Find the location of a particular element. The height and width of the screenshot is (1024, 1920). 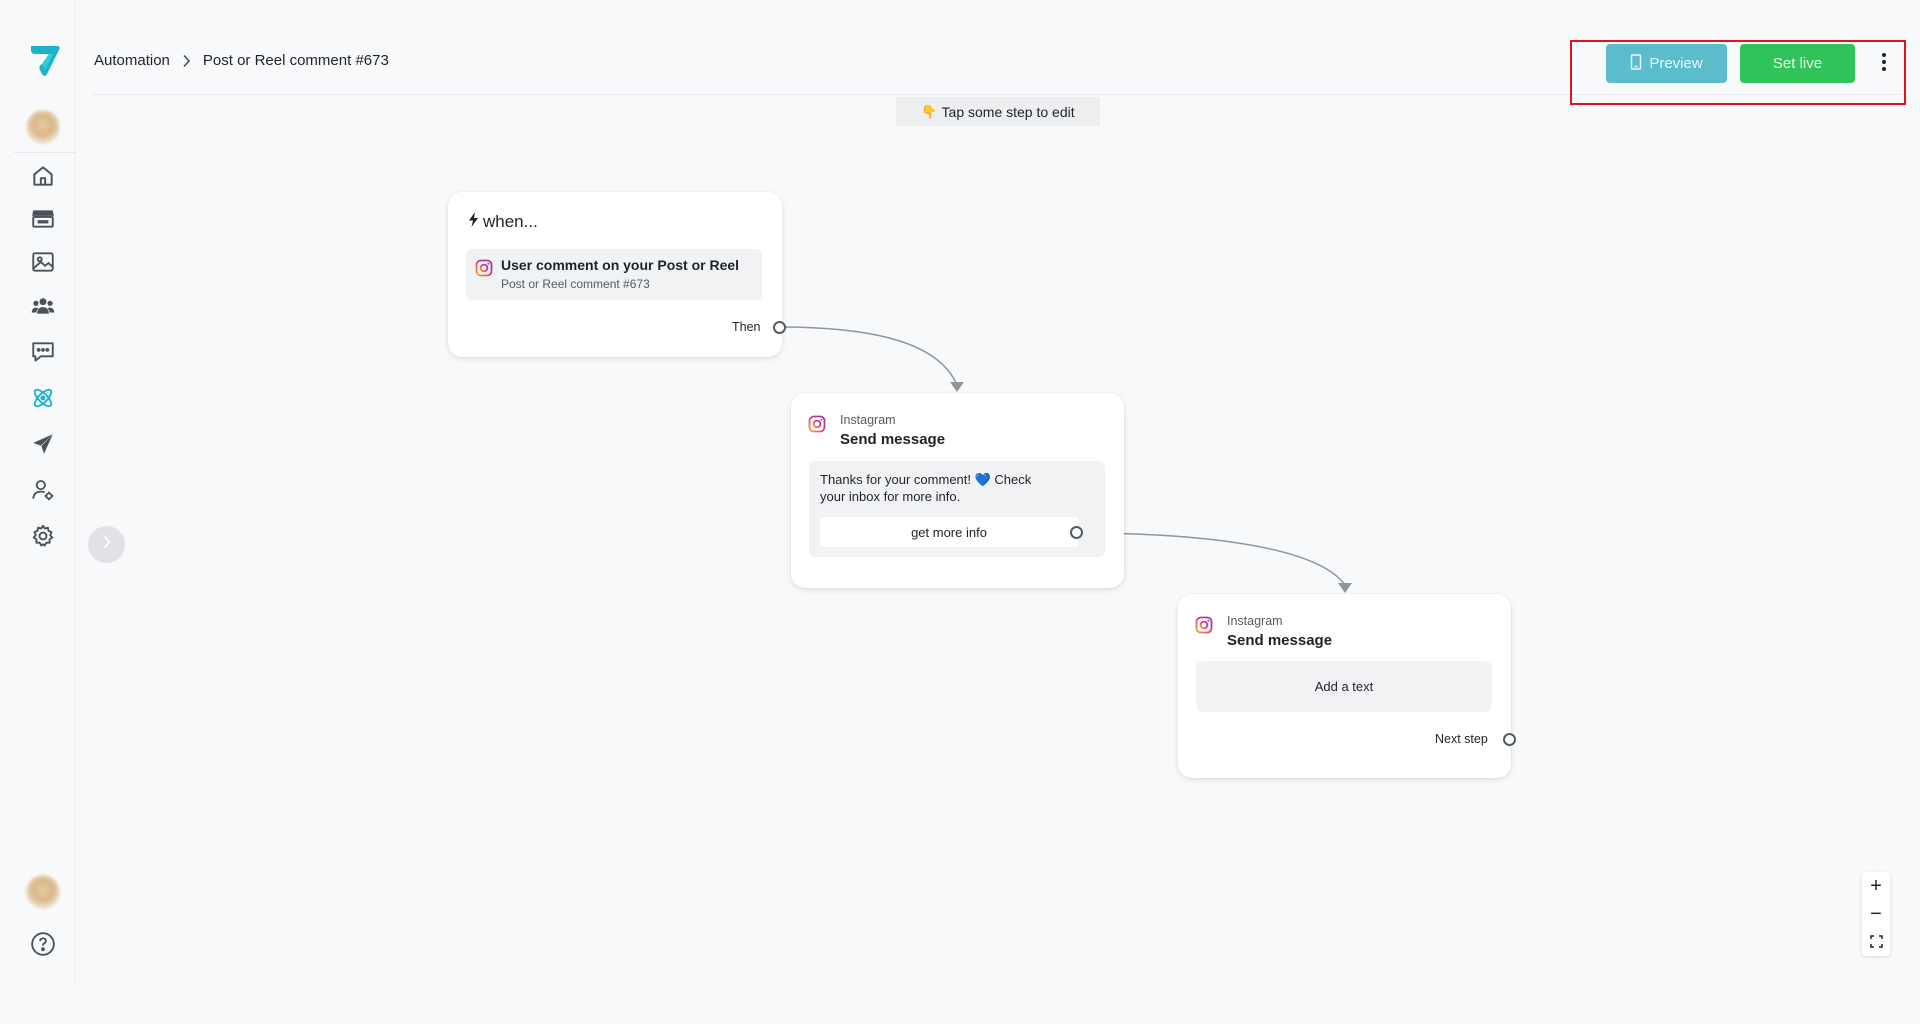

phone-icon is located at coordinates (1636, 63).